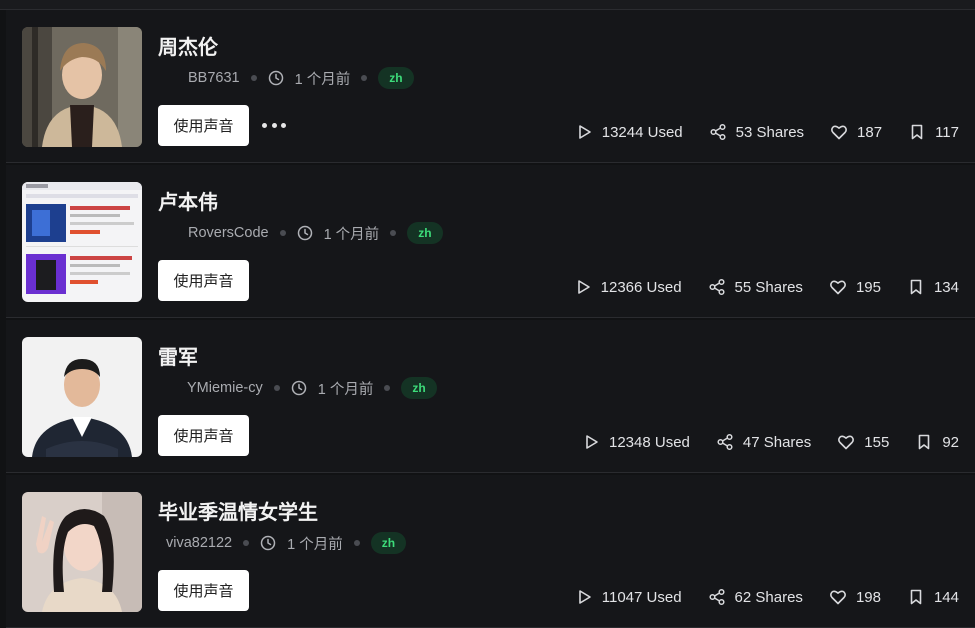 The height and width of the screenshot is (628, 975). I want to click on like-count-label: 187, so click(870, 132).